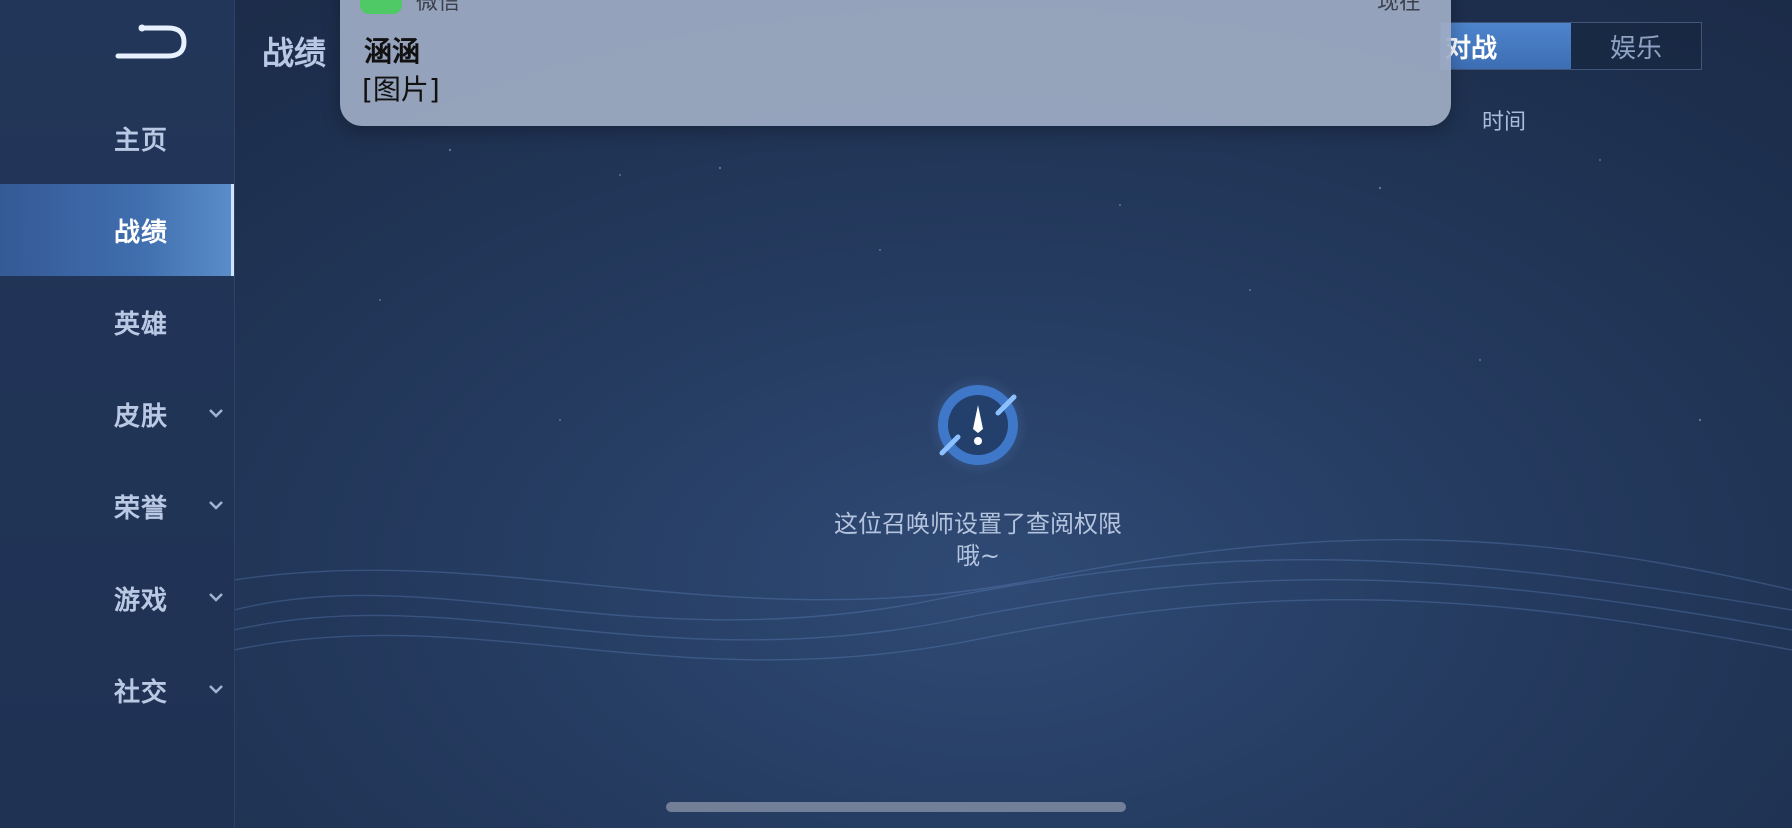 This screenshot has width=1792, height=828. What do you see at coordinates (381, 7) in the screenshot?
I see `wechat-app-icon` at bounding box center [381, 7].